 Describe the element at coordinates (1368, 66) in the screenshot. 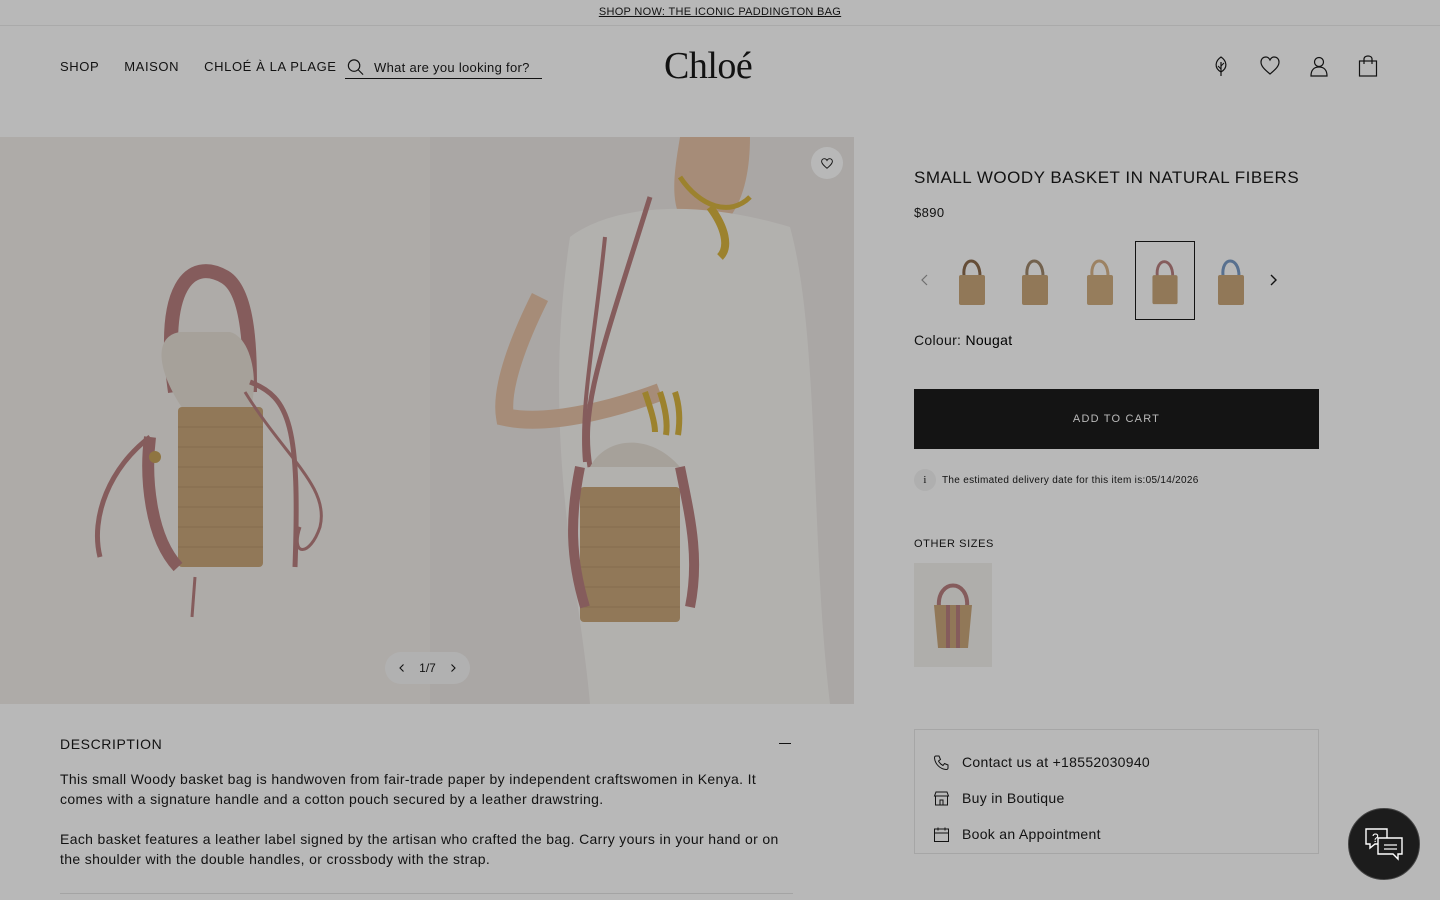

I see `bag-icon` at that location.